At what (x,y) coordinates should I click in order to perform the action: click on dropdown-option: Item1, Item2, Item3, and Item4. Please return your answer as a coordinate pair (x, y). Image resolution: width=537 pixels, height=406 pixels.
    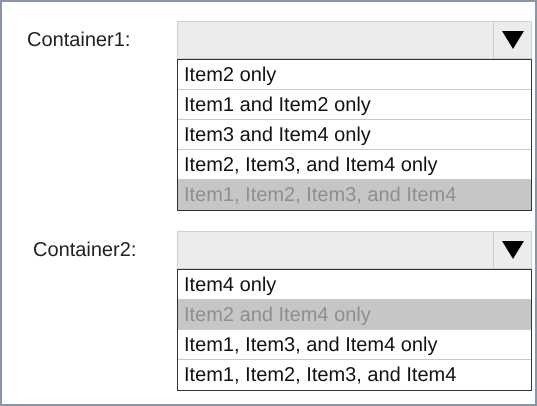
    Looking at the image, I should click on (354, 375).